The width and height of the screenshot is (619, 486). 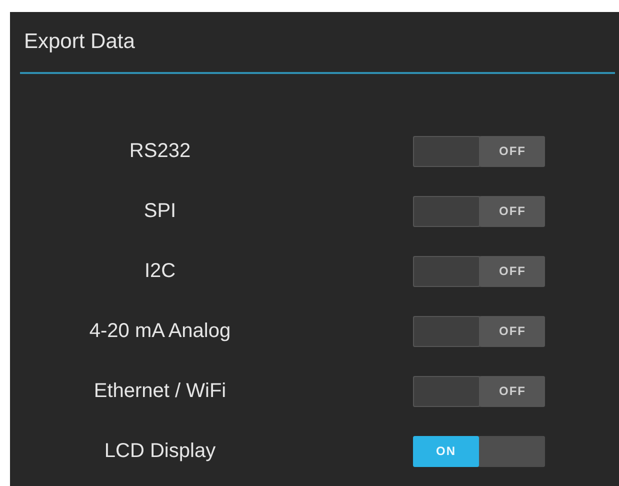 What do you see at coordinates (160, 391) in the screenshot?
I see `option-label: Ethernet / WiFi` at bounding box center [160, 391].